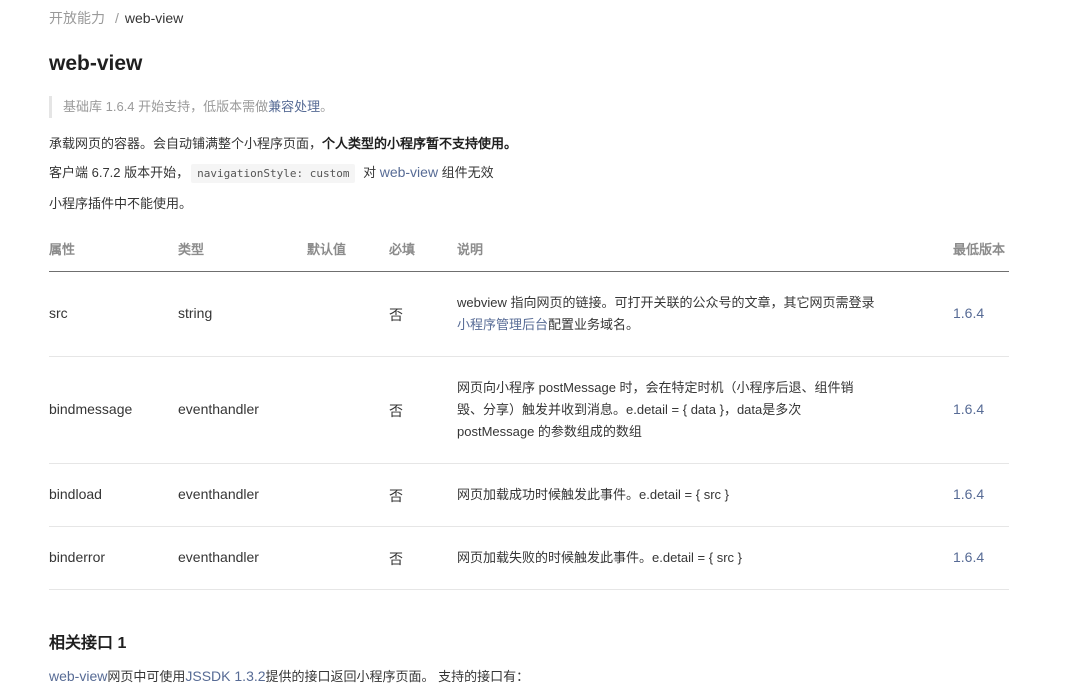  I want to click on breadcrumb: 开放能力 / web-view, so click(116, 18).